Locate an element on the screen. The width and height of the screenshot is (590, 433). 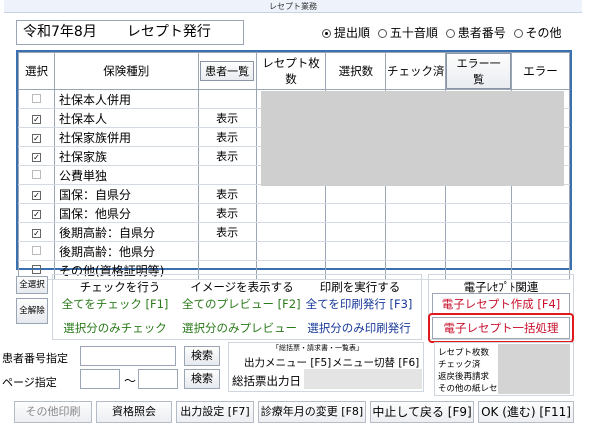
check-all-button: 全てをチェック [F1] is located at coordinates (115, 304).